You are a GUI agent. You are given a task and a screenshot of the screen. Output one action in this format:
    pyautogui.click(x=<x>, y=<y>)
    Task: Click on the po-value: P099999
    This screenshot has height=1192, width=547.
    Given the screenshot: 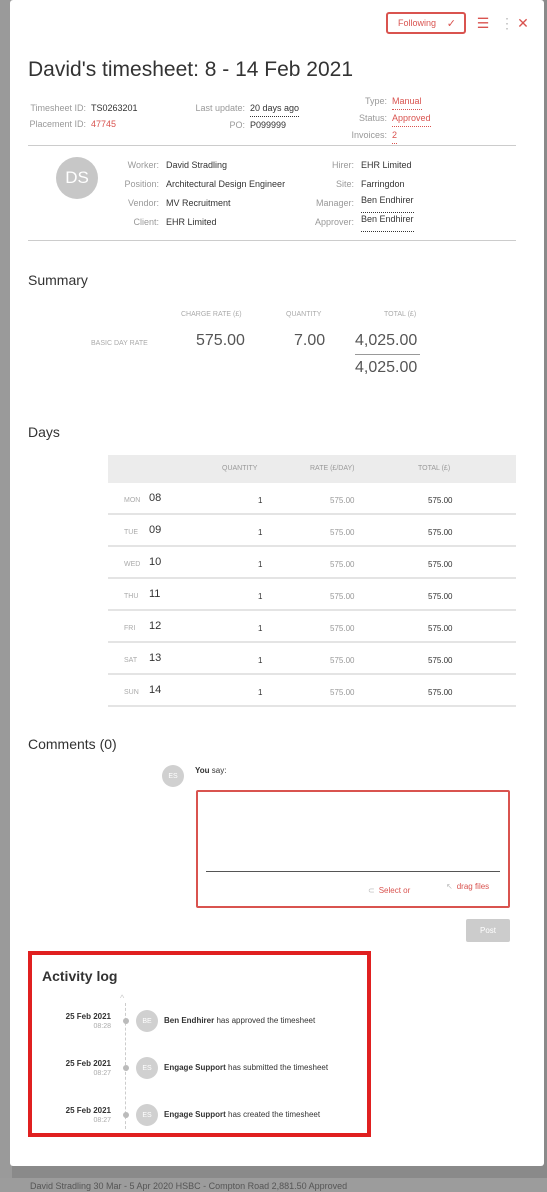 What is the action you would take?
    pyautogui.click(x=268, y=125)
    